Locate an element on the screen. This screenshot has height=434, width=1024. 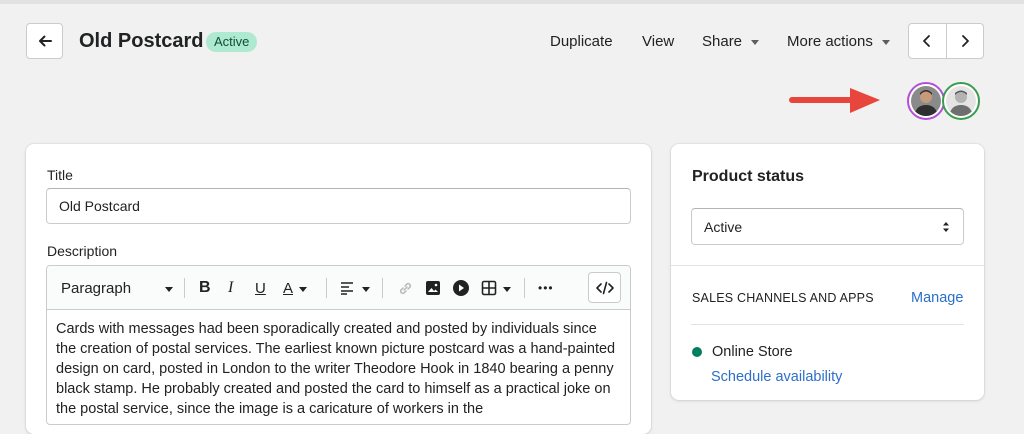
annotation-arrow is located at coordinates (834, 100).